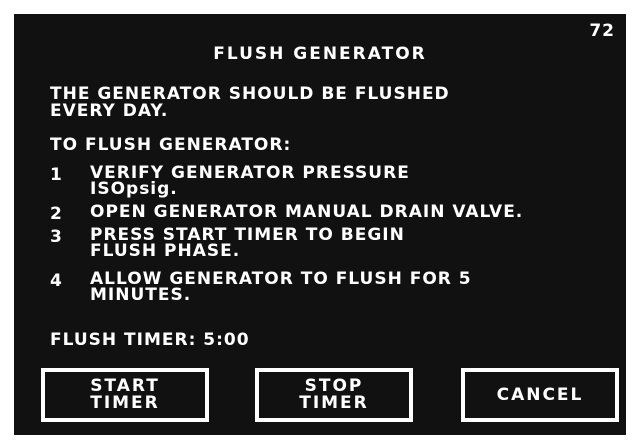 This screenshot has height=447, width=638. What do you see at coordinates (123, 340) in the screenshot?
I see `flush-timer-label: FLUSH TIMER:` at bounding box center [123, 340].